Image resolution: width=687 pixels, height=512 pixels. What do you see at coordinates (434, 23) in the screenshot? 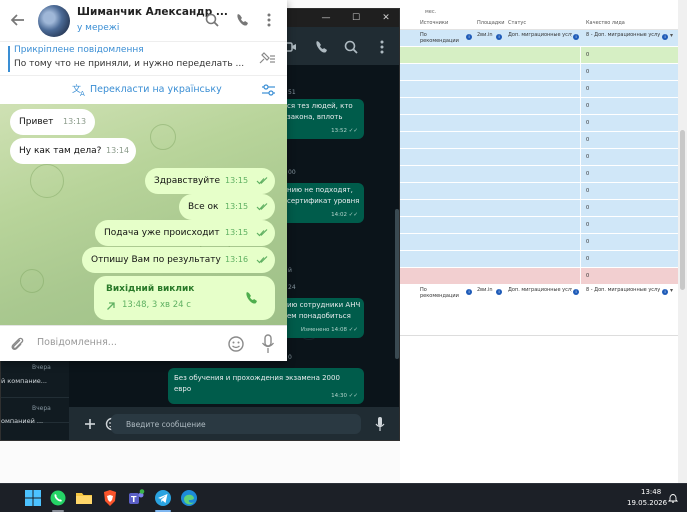
I see `crm-col-sources: Источники` at bounding box center [434, 23].